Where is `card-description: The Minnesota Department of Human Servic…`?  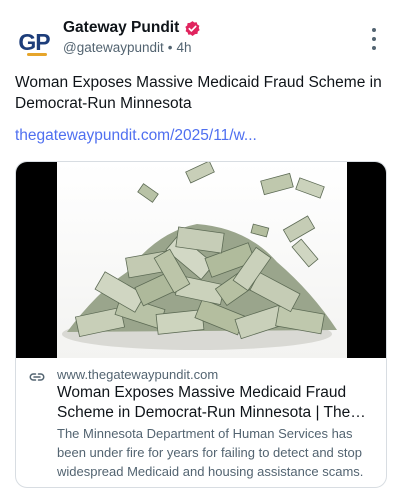
card-description: The Minnesota Department of Human Servic… is located at coordinates (210, 452).